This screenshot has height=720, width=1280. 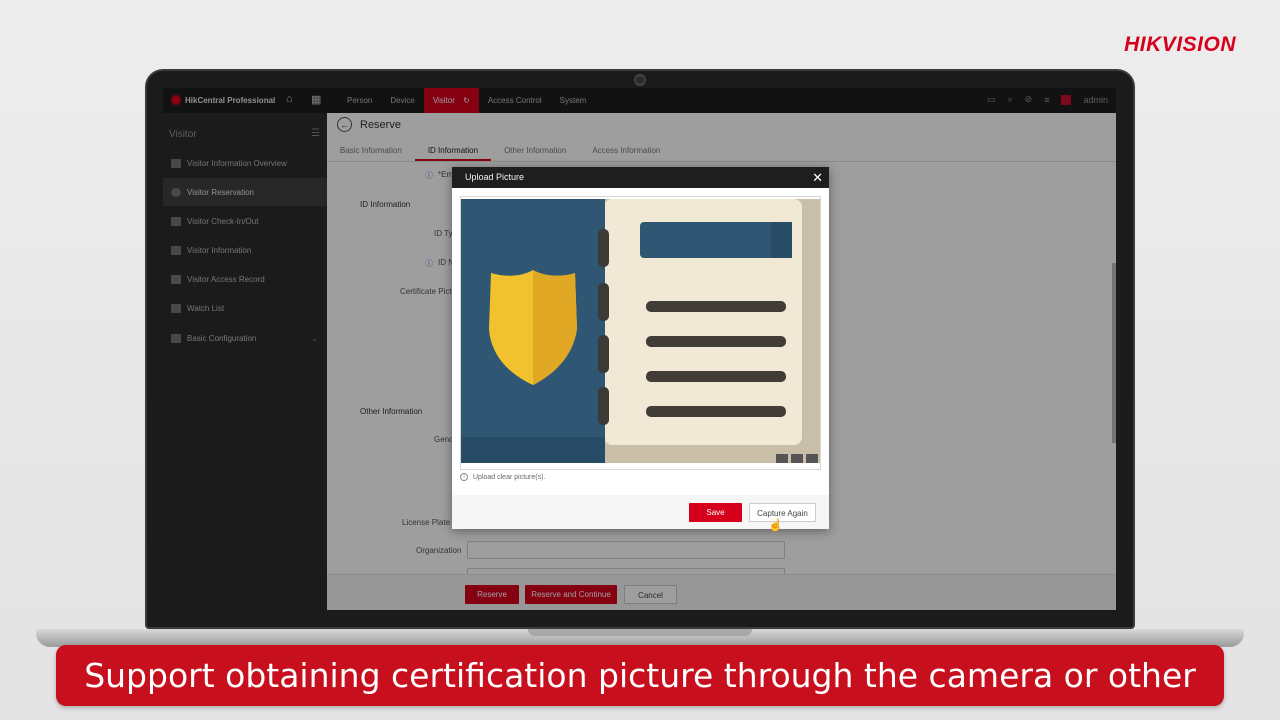 What do you see at coordinates (775, 525) in the screenshot?
I see `mouse-cursor-icon: ☝` at bounding box center [775, 525].